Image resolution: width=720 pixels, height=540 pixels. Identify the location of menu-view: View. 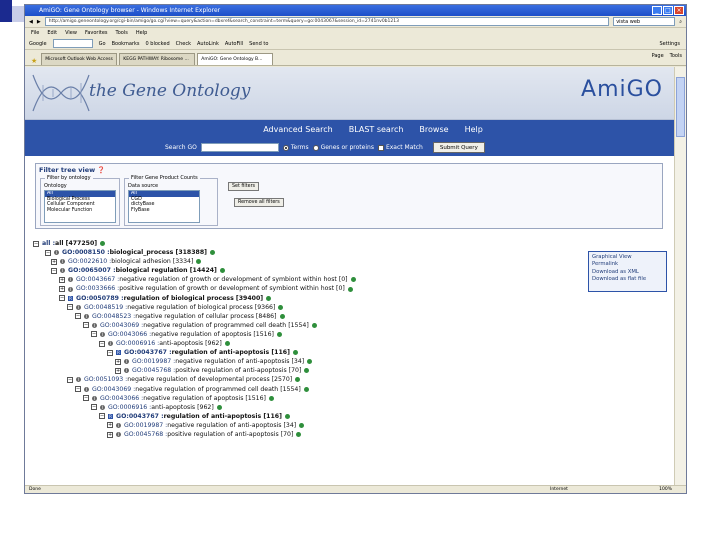
(71, 33).